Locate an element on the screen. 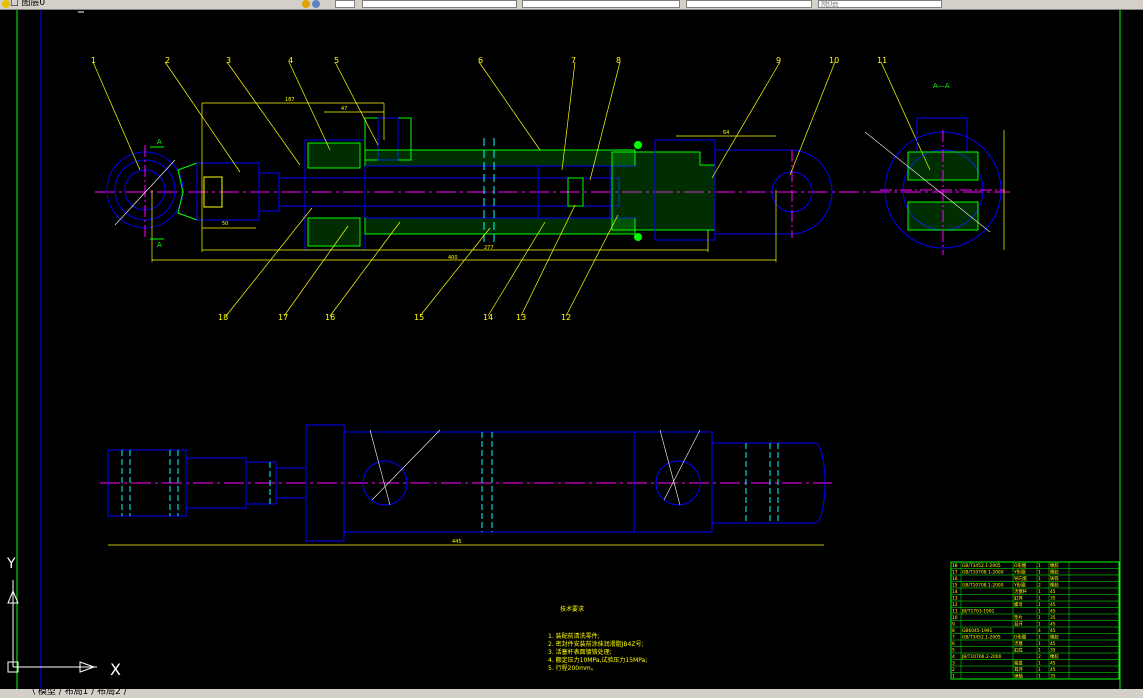  layer-name: □ 图层0 is located at coordinates (27, 4).